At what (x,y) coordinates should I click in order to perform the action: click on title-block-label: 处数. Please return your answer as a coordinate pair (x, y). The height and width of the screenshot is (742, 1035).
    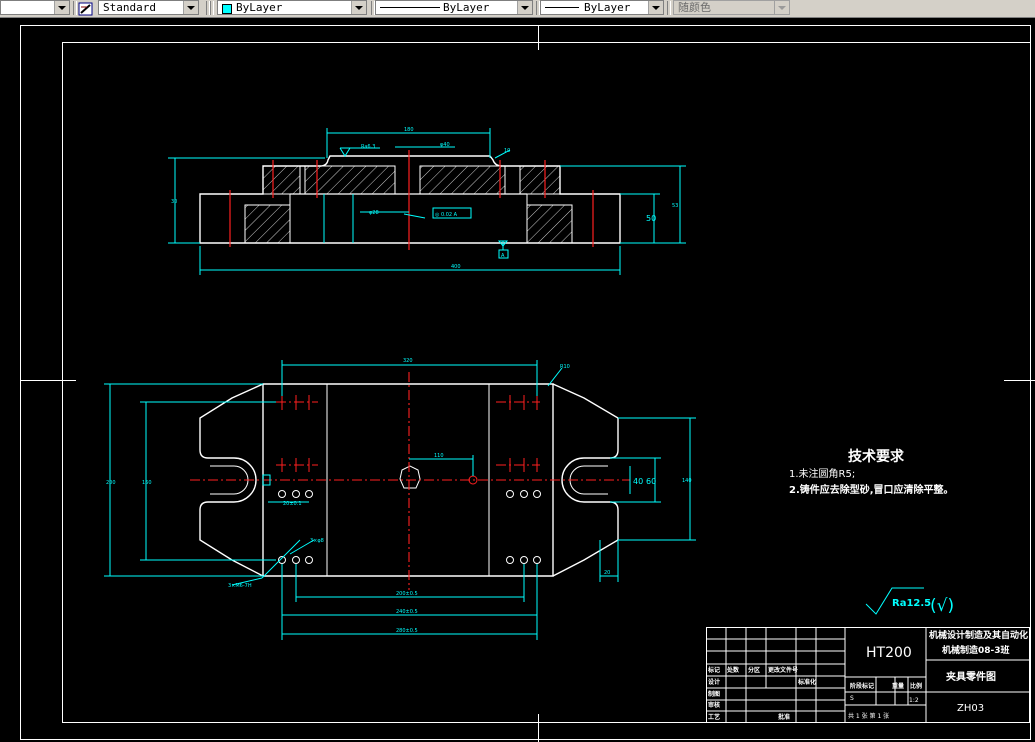
    Looking at the image, I should click on (733, 670).